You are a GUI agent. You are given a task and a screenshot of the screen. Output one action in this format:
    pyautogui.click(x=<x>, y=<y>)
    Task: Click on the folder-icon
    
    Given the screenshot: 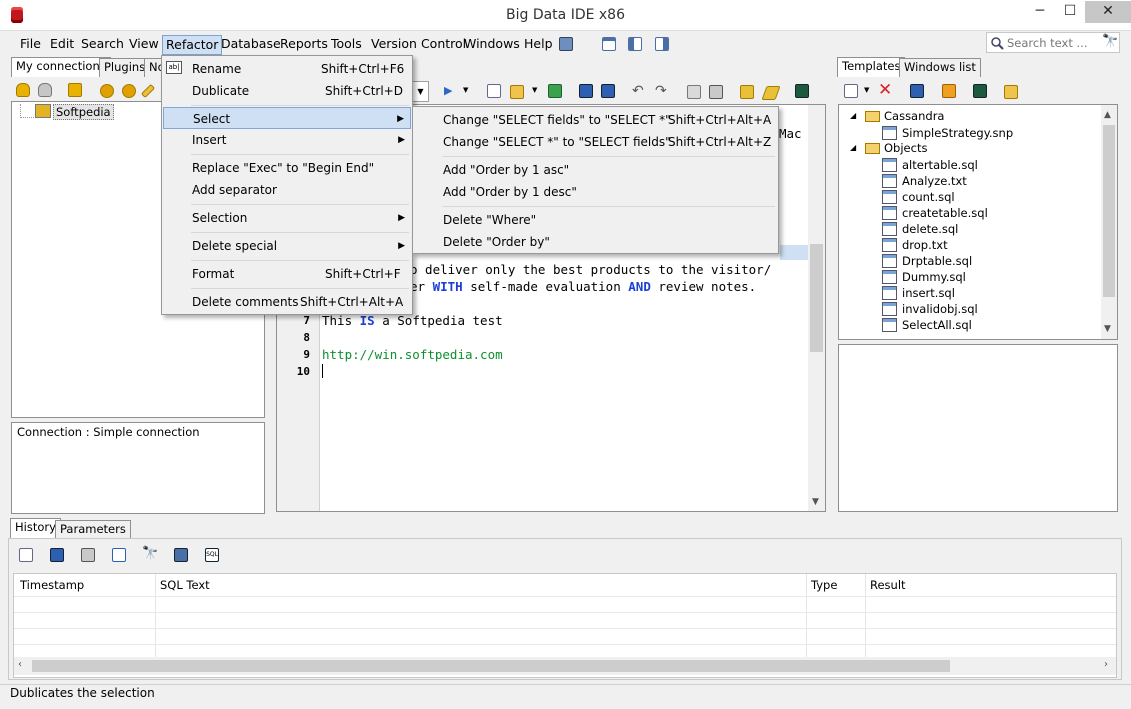 What is the action you would take?
    pyautogui.click(x=1011, y=92)
    